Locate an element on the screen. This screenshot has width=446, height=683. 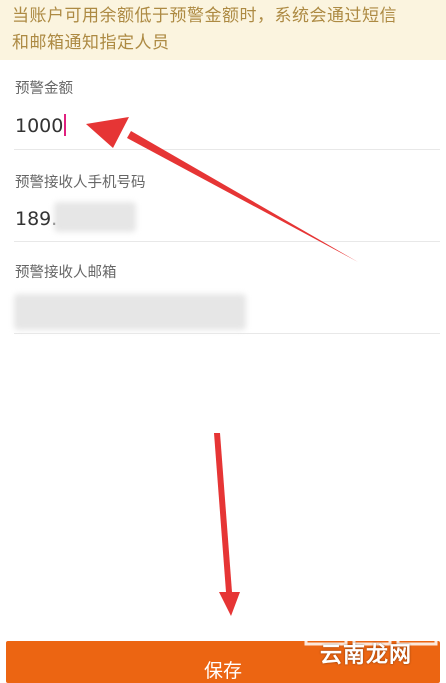
arrow-to-save-head is located at coordinates (229, 604).